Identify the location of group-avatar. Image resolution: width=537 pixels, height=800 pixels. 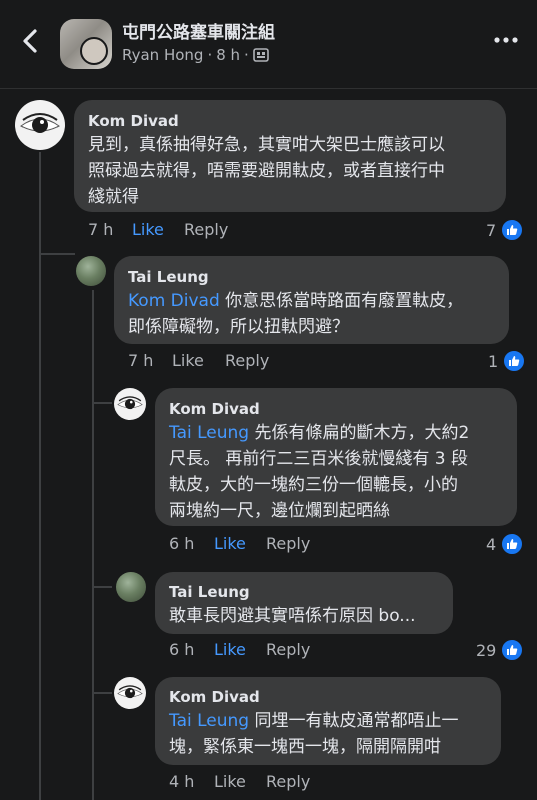
(86, 44).